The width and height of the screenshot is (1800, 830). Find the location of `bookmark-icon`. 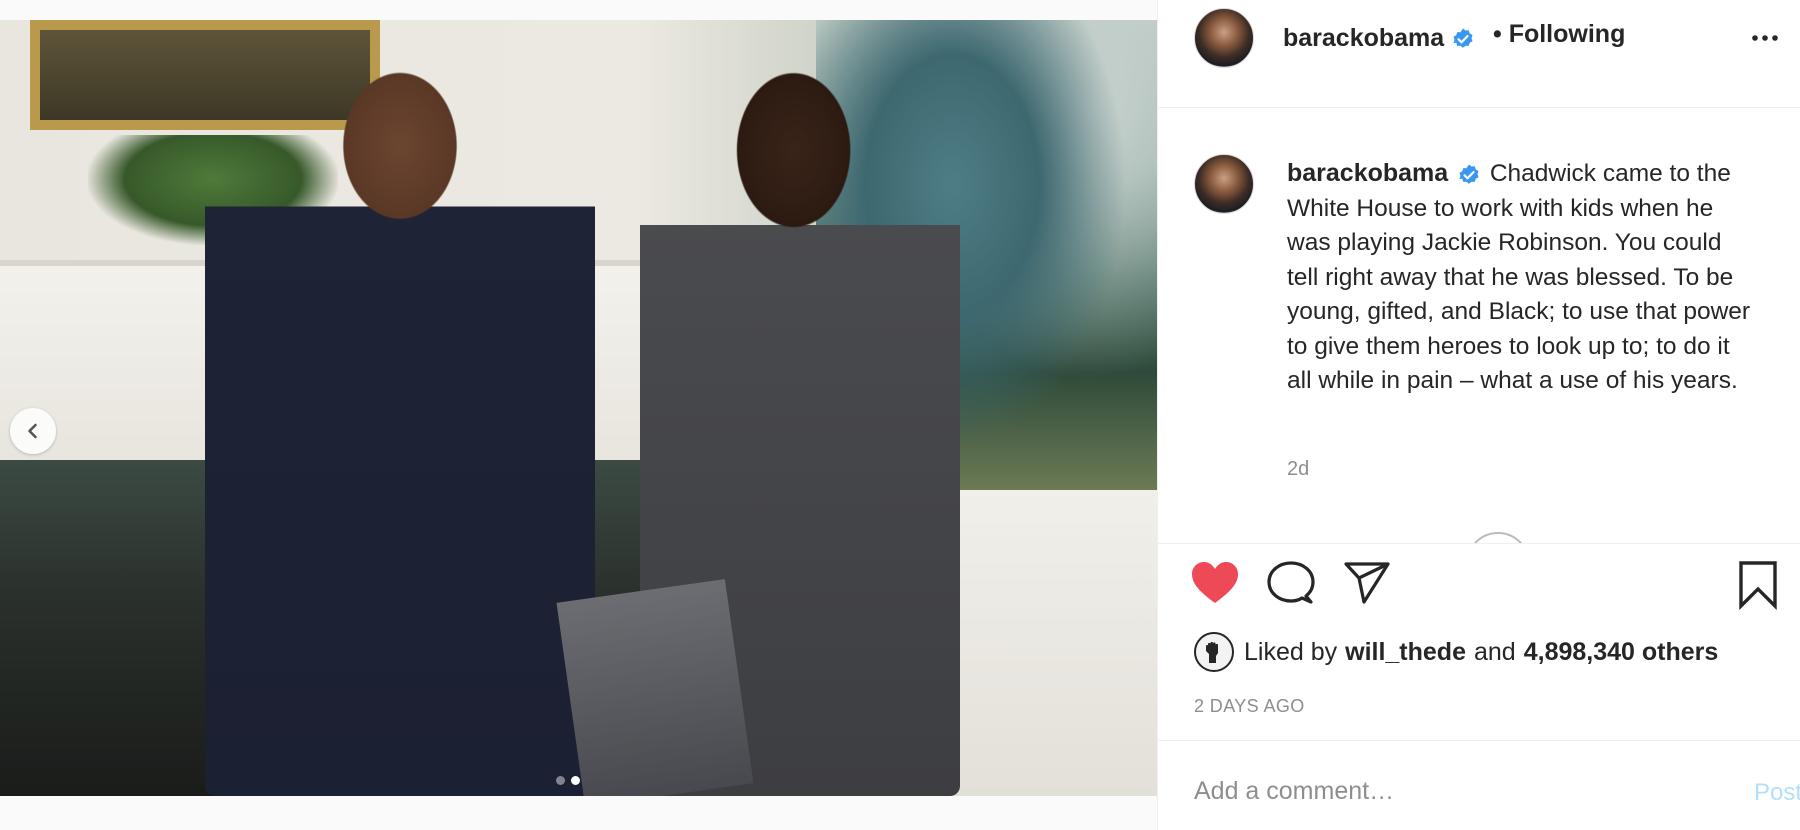

bookmark-icon is located at coordinates (1758, 585).